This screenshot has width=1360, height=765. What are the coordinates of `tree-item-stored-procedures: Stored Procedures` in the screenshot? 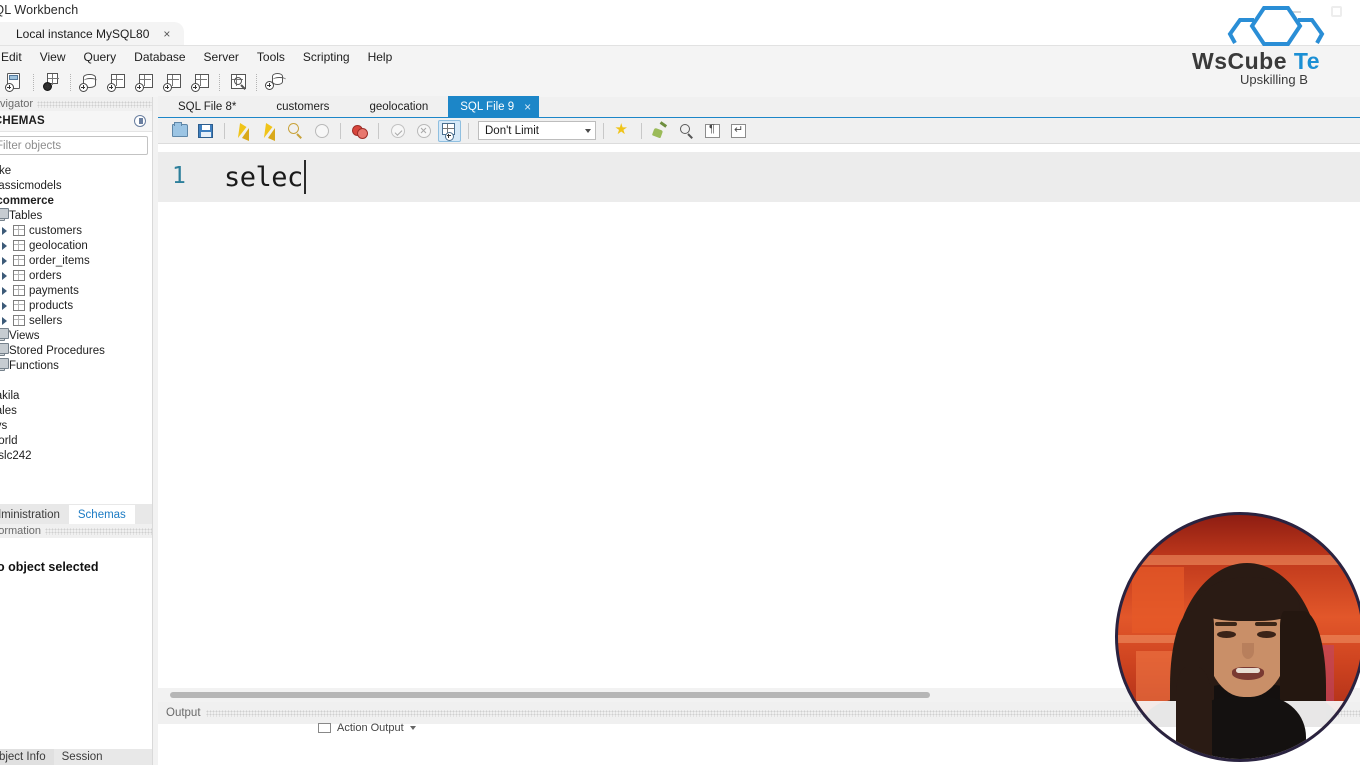 It's located at (76, 350).